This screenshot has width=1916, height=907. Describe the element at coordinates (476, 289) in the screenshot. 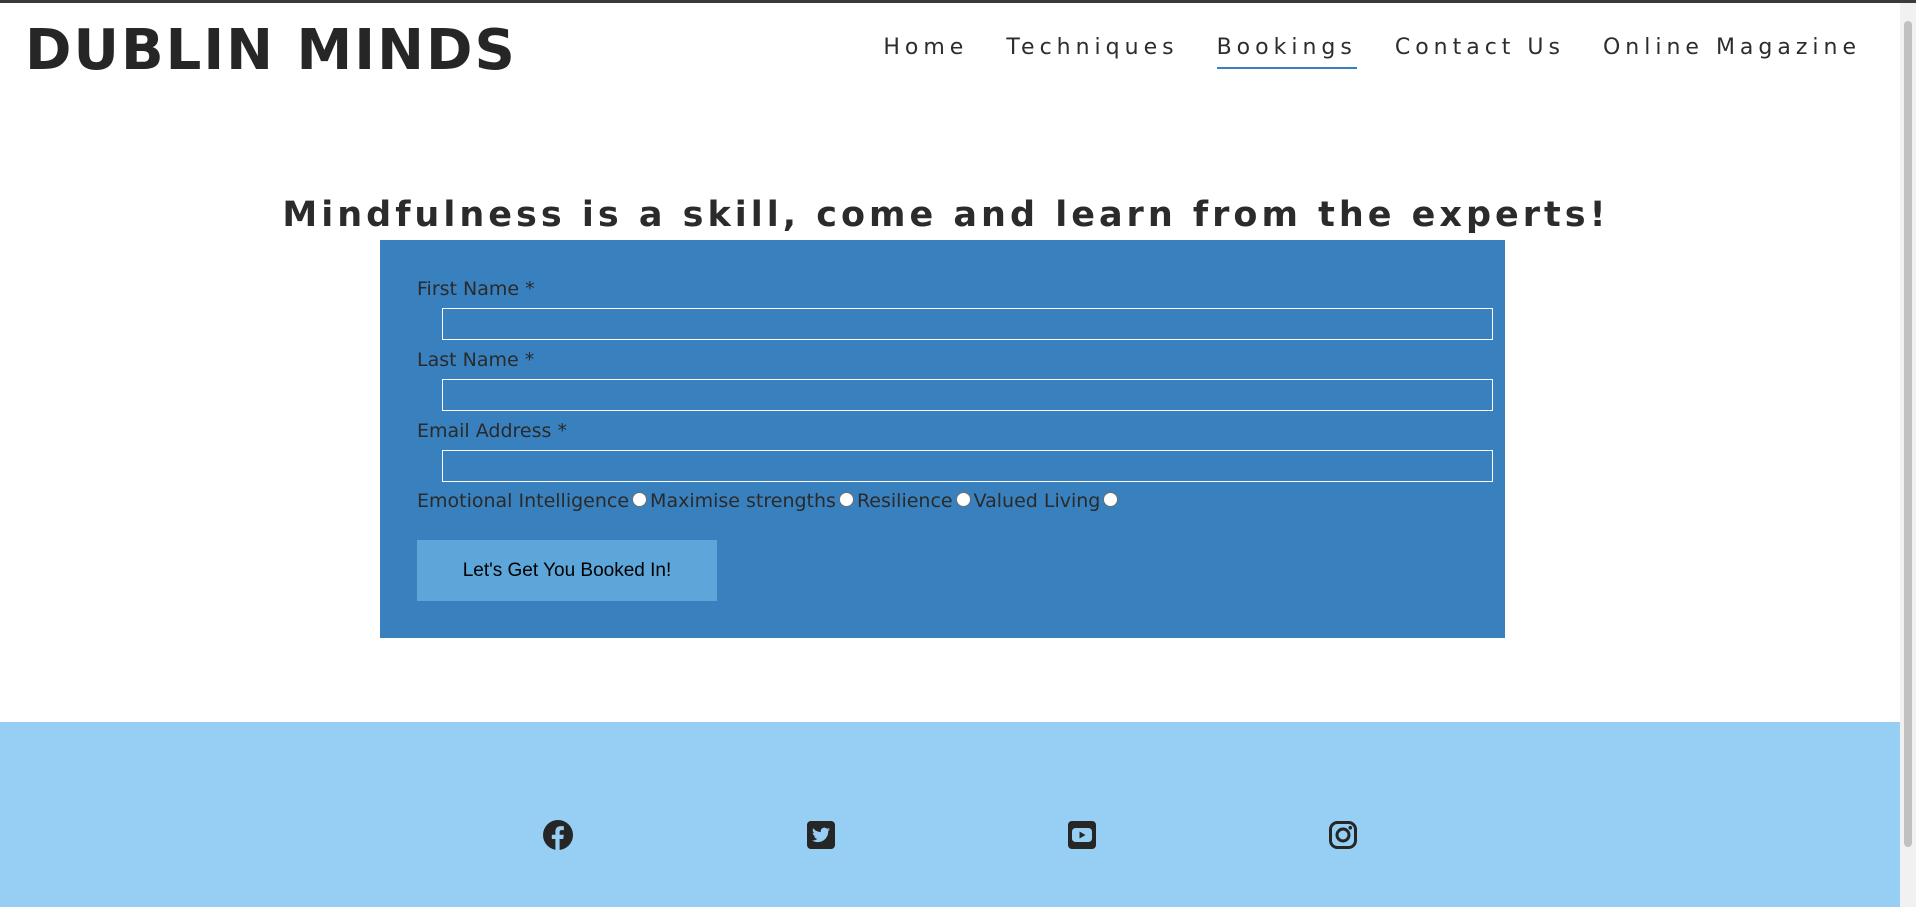

I see `first-name-label: First Name *` at that location.